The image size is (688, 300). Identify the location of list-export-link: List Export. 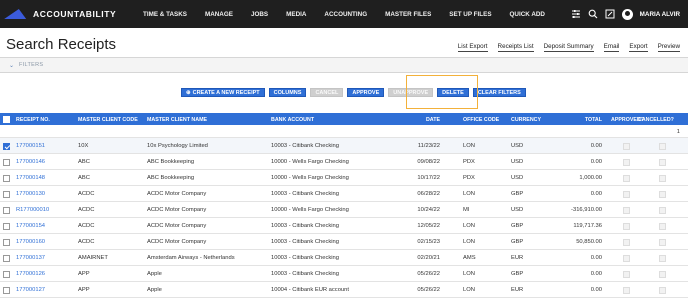
(472, 47).